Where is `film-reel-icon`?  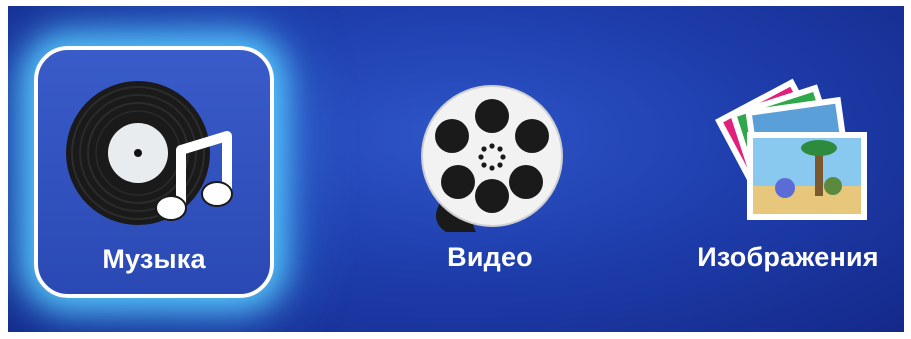
film-reel-icon is located at coordinates (492, 158).